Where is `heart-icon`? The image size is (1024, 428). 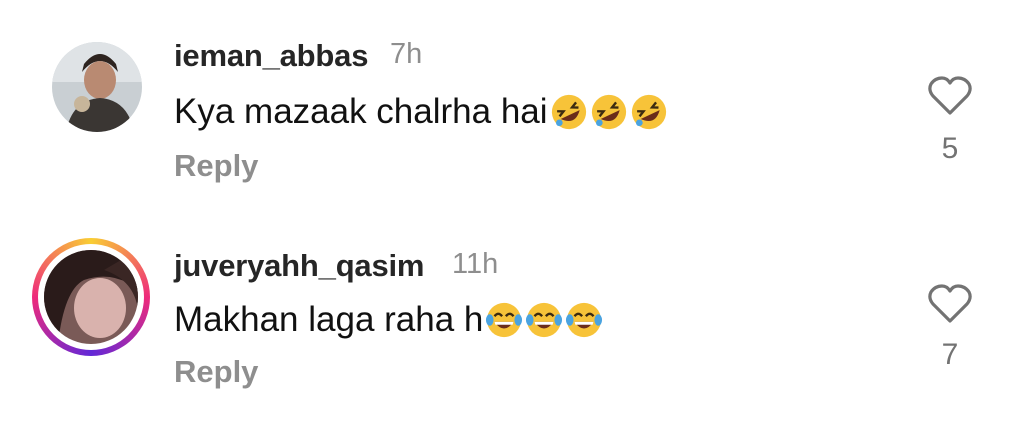 heart-icon is located at coordinates (950, 304).